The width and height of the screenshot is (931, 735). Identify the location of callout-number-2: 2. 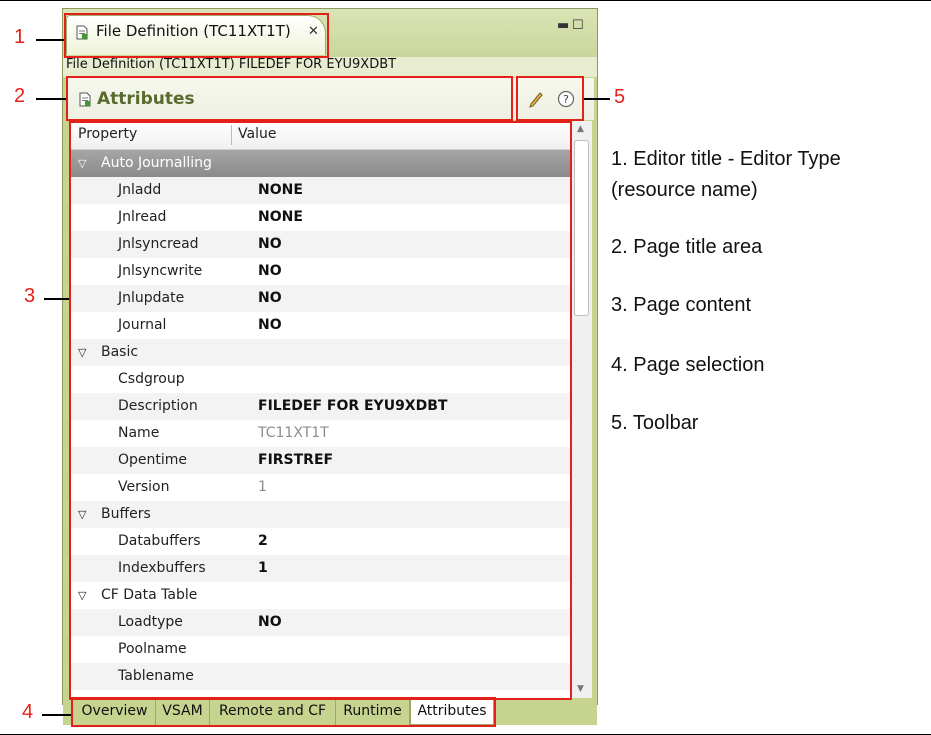
(20, 96).